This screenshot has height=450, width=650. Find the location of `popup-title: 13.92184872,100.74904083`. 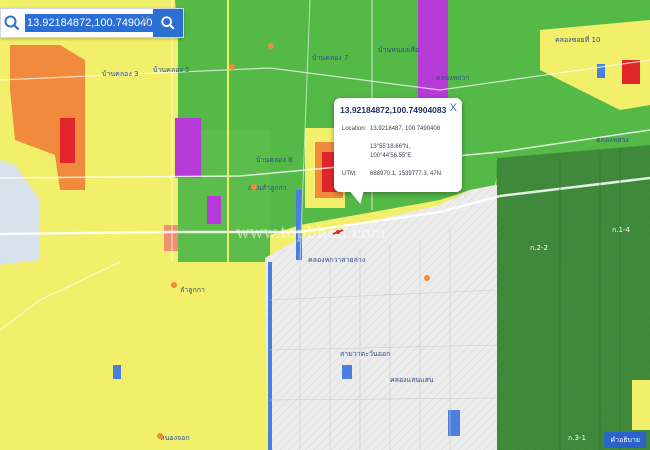

popup-title: 13.92184872,100.74904083 is located at coordinates (393, 110).